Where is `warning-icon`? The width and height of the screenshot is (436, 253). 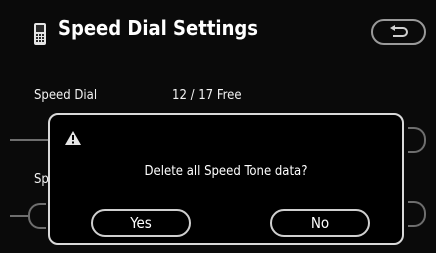
warning-icon is located at coordinates (73, 139).